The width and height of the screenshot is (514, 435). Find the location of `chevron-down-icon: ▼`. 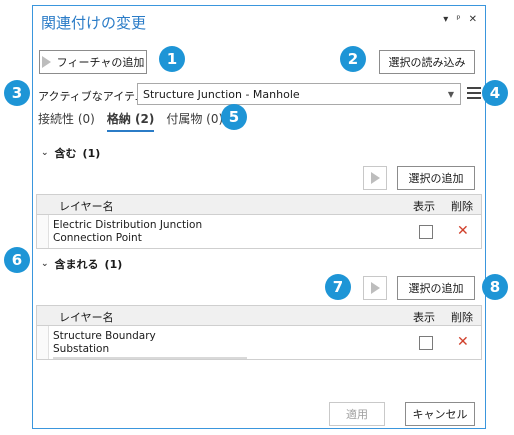

chevron-down-icon: ▼ is located at coordinates (450, 94).